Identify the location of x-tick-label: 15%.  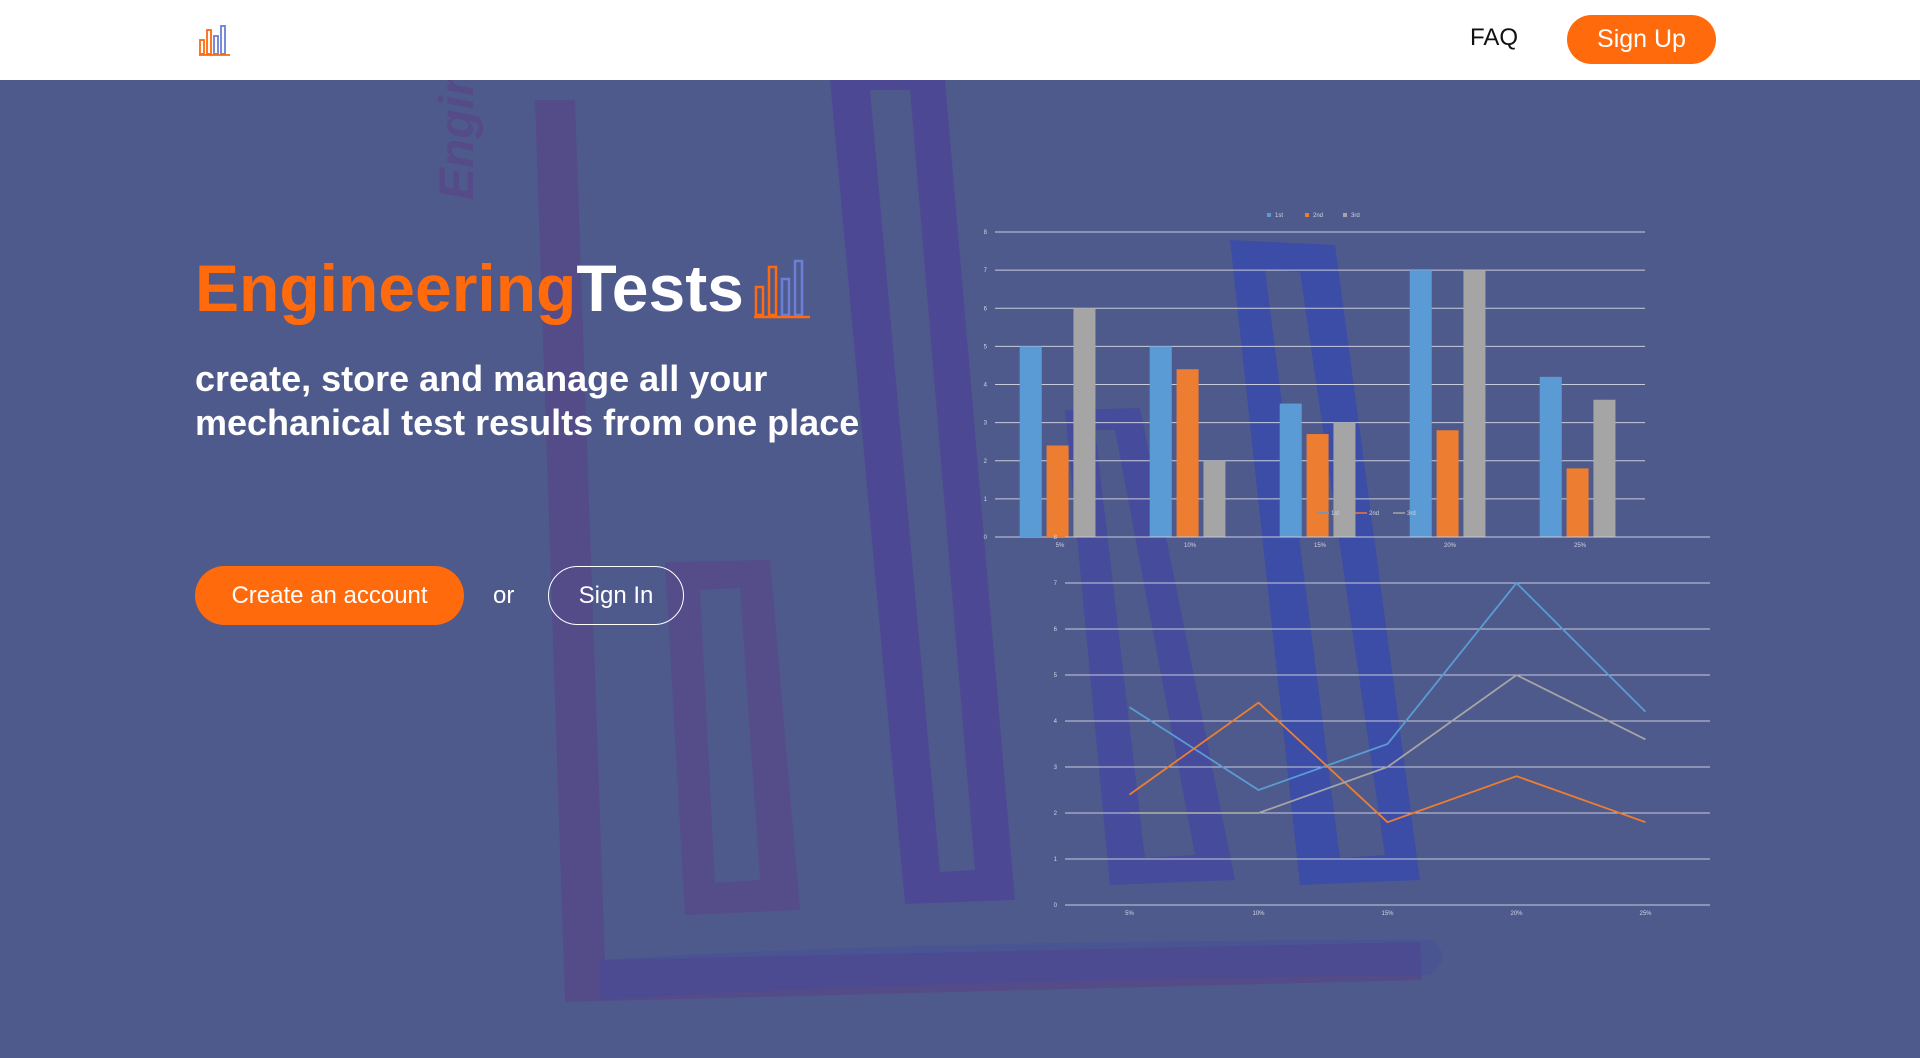
(1387, 914).